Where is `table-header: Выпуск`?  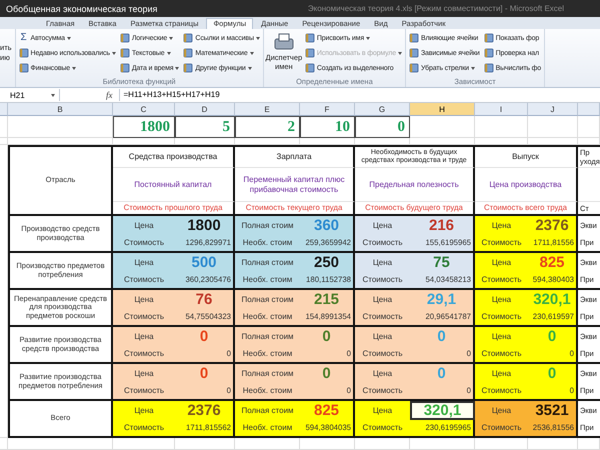
table-header: Выпуск is located at coordinates (526, 156).